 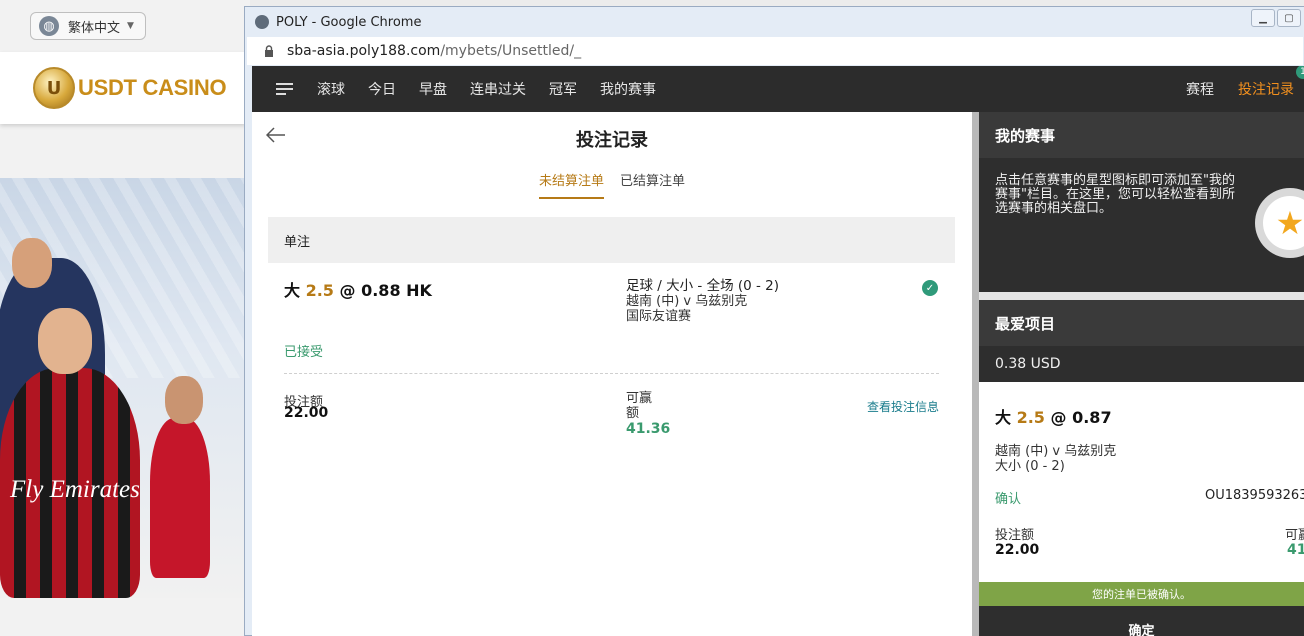 I want to click on url-host: sba-asia.poly188.com, so click(x=364, y=51).